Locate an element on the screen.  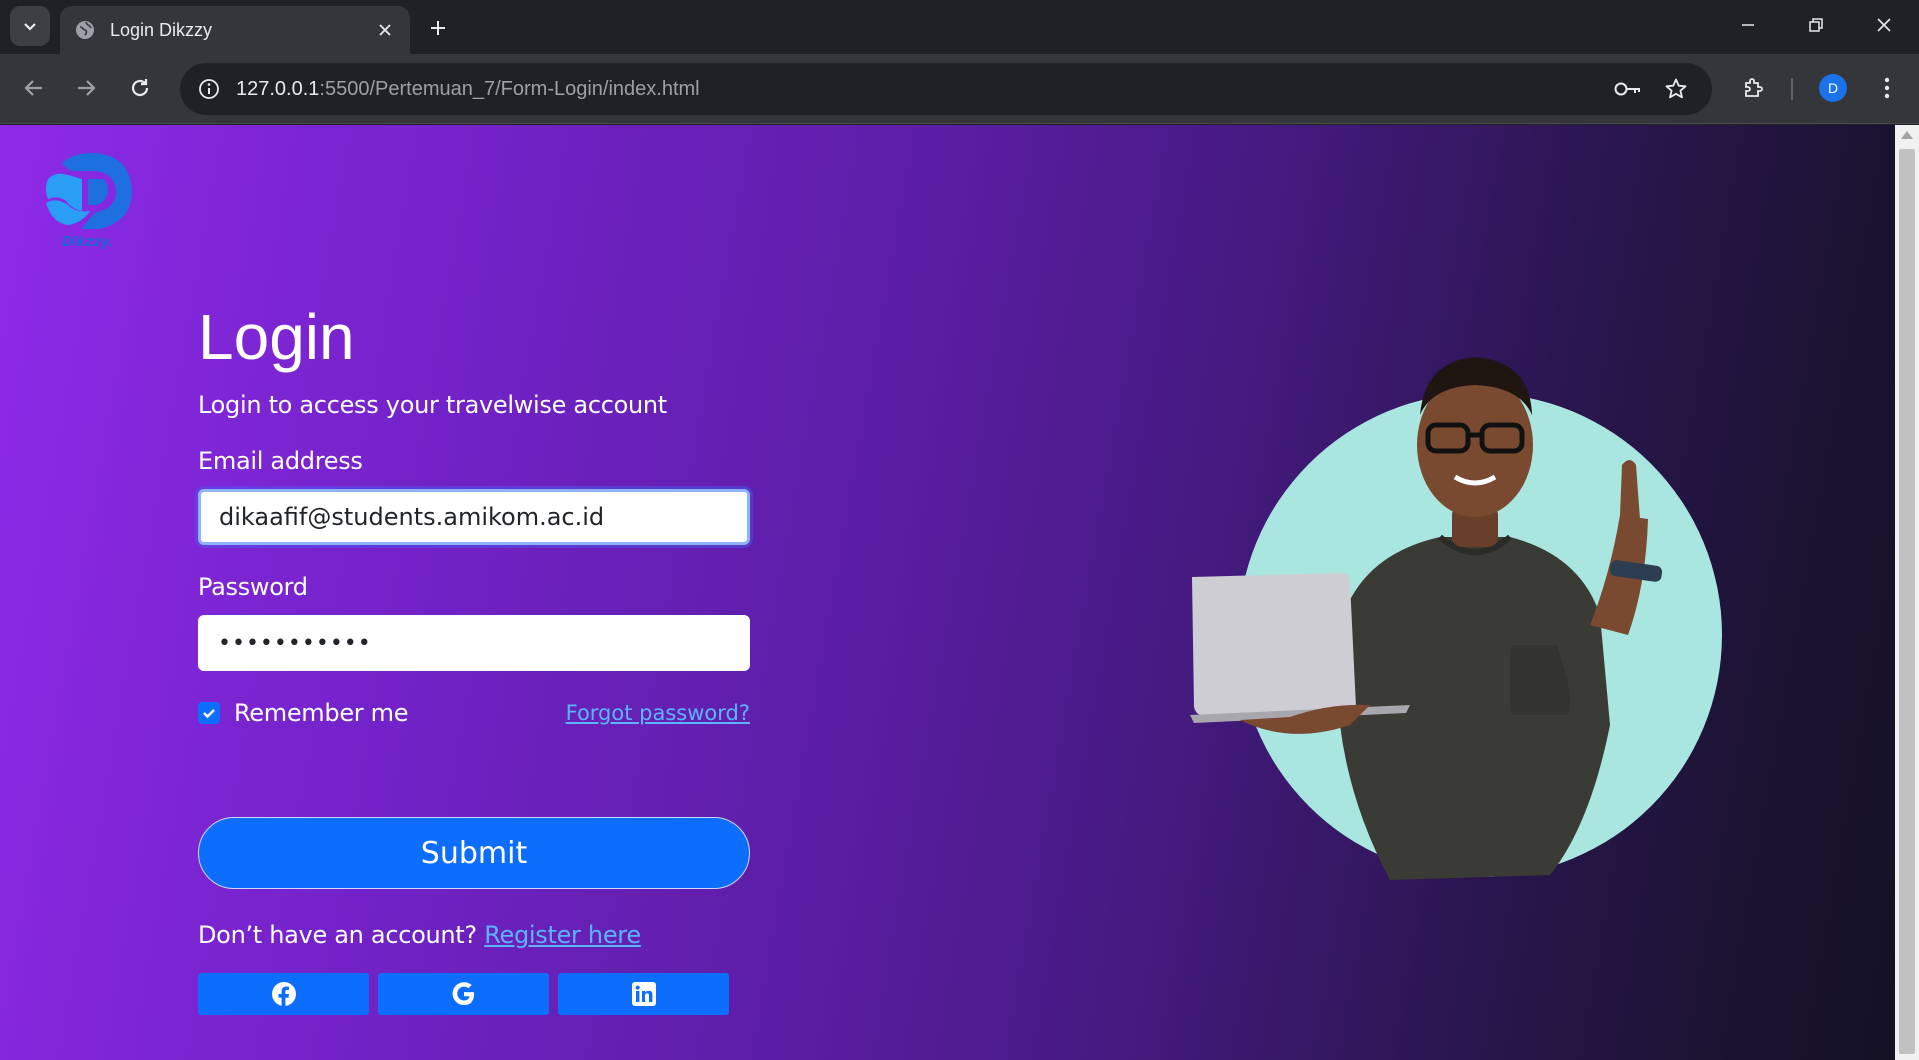
forgot-password-link: Forgot password? is located at coordinates (658, 713).